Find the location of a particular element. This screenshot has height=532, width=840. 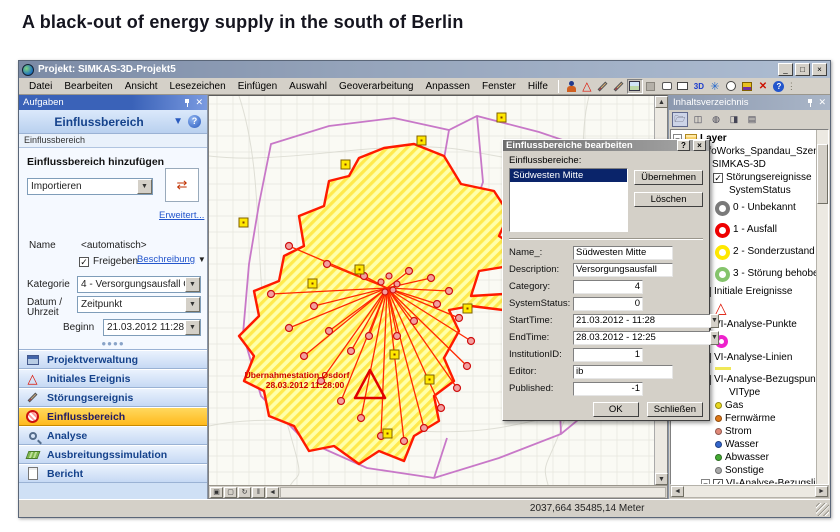

endtime-field is located at coordinates (641, 337).